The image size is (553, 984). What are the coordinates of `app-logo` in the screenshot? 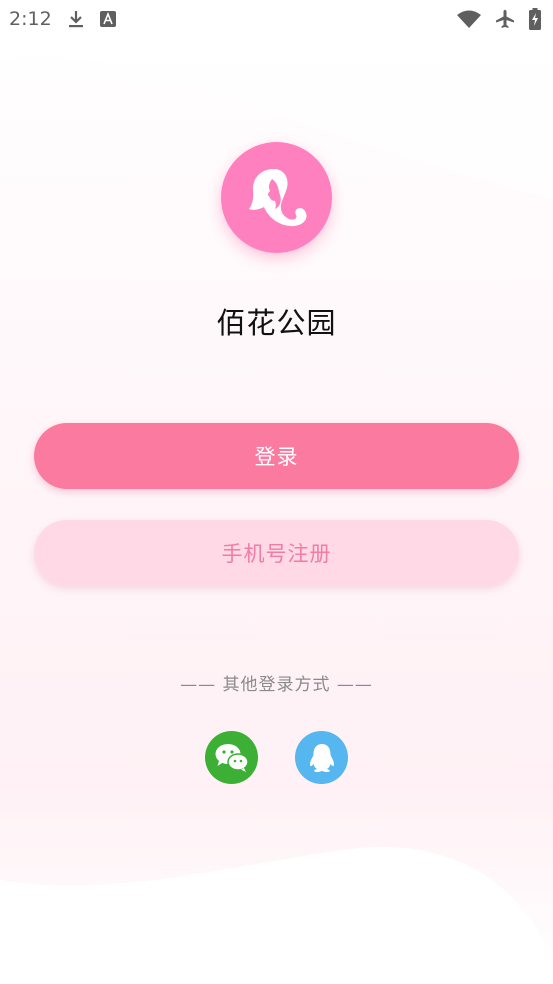 It's located at (276, 197).